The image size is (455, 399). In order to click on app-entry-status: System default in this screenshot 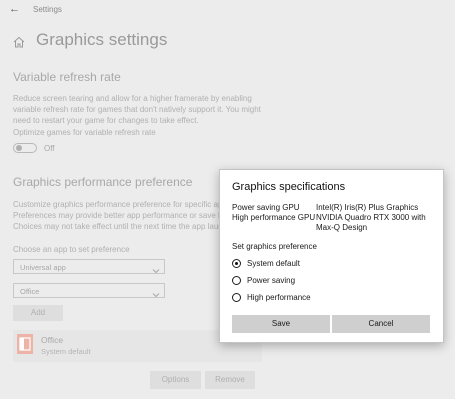, I will do `click(66, 351)`.